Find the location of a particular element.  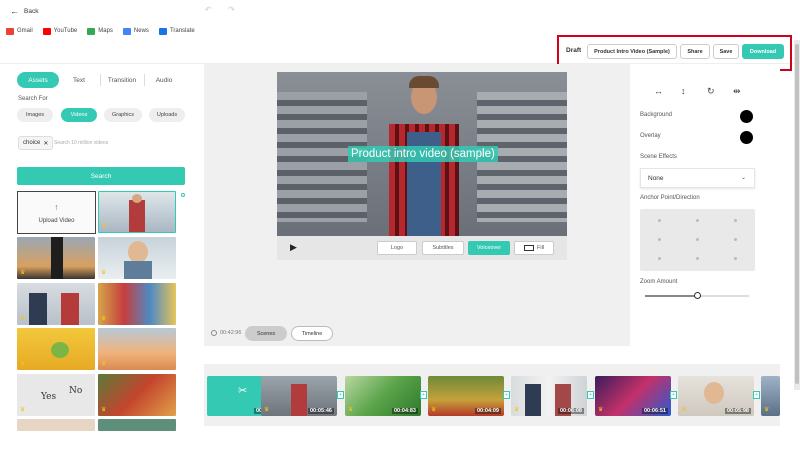

scene-clip: ♛ 00:04:09 is located at coordinates (466, 396).